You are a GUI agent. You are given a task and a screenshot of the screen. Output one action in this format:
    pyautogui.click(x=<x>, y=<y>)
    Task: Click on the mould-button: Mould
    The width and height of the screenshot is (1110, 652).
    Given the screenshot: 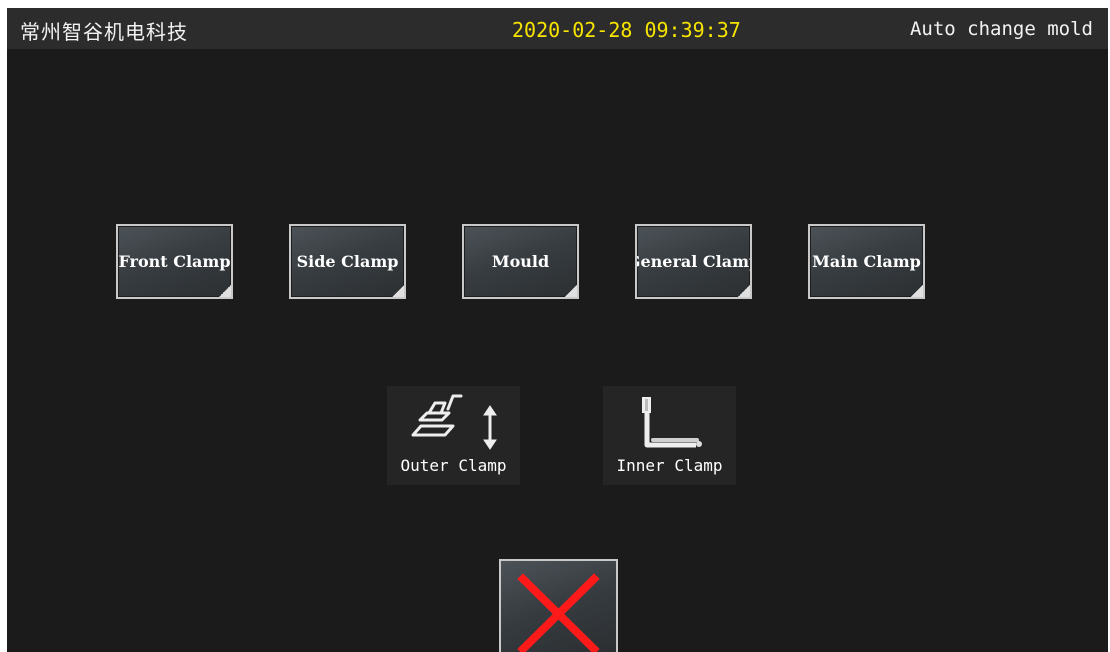 What is the action you would take?
    pyautogui.click(x=520, y=261)
    